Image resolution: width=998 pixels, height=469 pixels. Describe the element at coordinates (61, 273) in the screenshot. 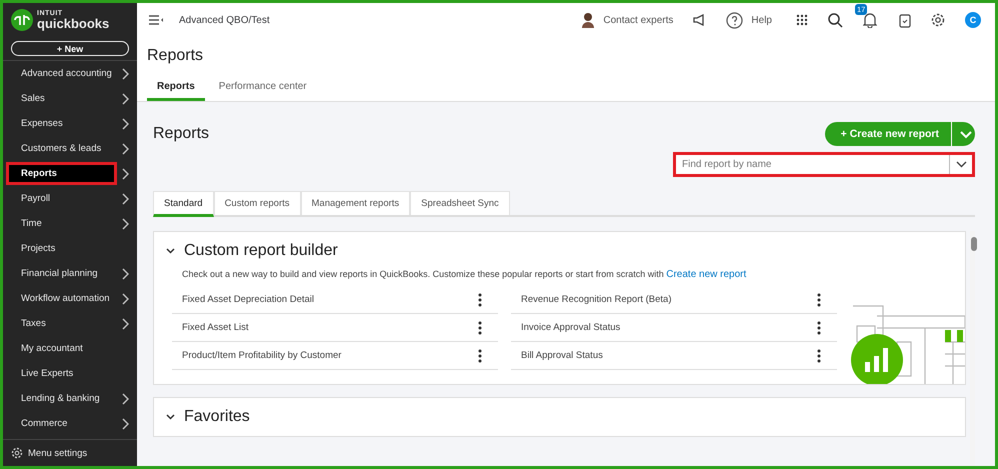

I see `sidebar-item: Financial planning` at that location.